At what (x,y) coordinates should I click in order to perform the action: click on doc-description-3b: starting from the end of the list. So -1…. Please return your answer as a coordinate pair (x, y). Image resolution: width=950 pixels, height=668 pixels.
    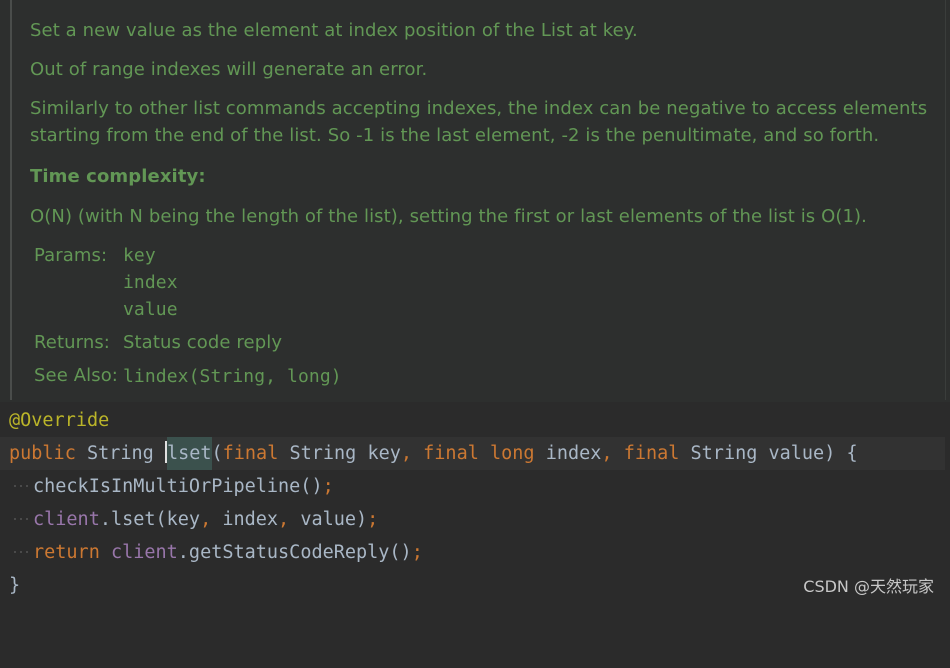
    Looking at the image, I should click on (455, 135).